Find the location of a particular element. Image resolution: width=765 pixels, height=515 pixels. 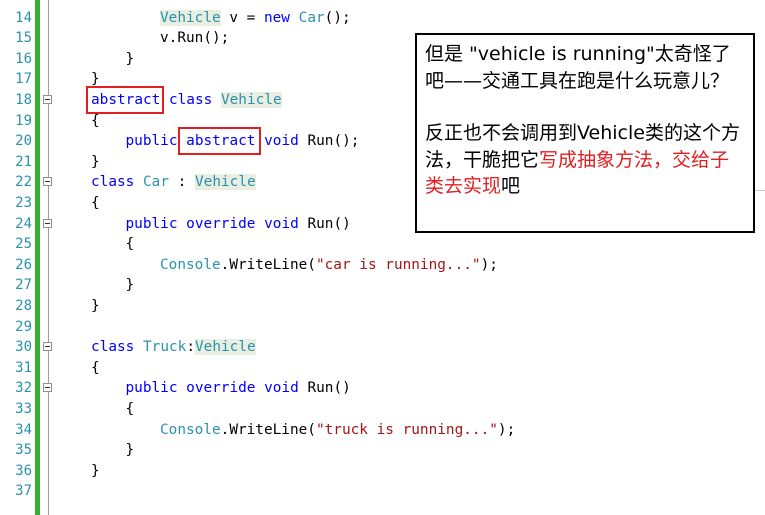

line-number: 16 is located at coordinates (23, 58).